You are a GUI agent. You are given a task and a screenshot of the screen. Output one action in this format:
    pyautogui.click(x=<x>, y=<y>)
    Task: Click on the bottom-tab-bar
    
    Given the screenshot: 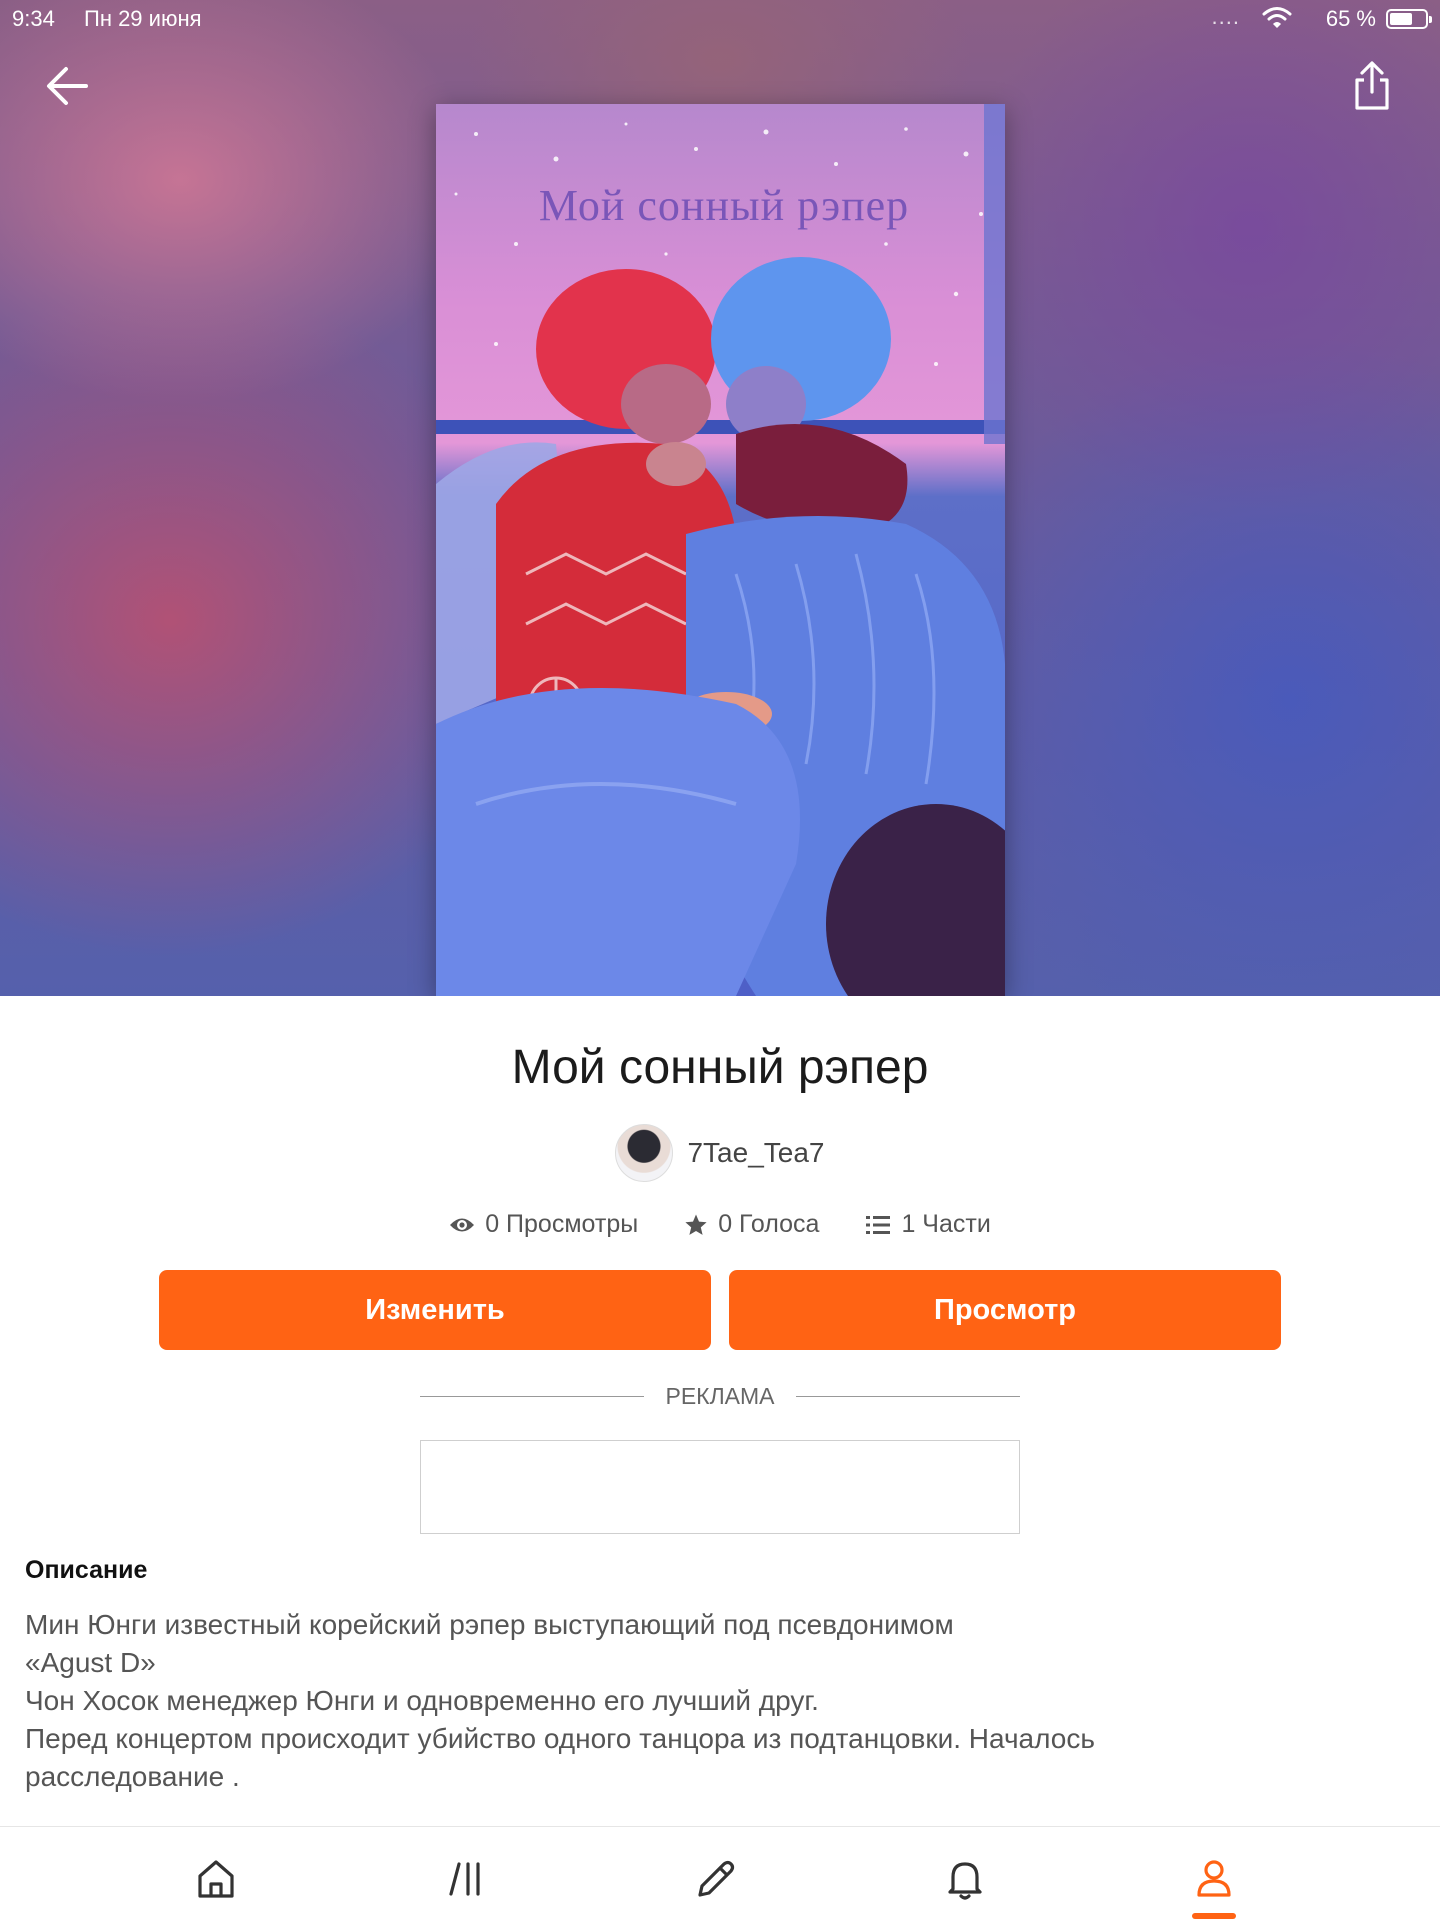 What is the action you would take?
    pyautogui.click(x=720, y=1873)
    